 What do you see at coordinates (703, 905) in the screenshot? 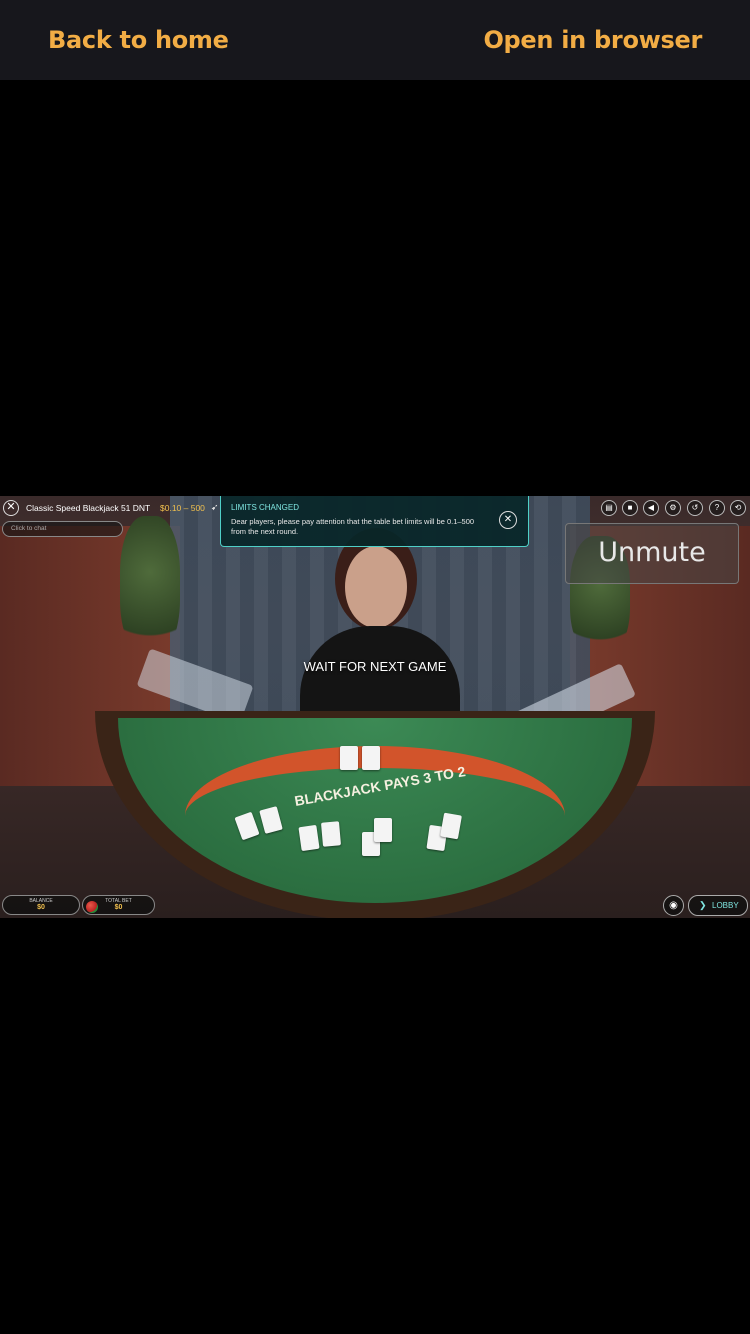
I see `lobby-arrow-icon: ❯` at bounding box center [703, 905].